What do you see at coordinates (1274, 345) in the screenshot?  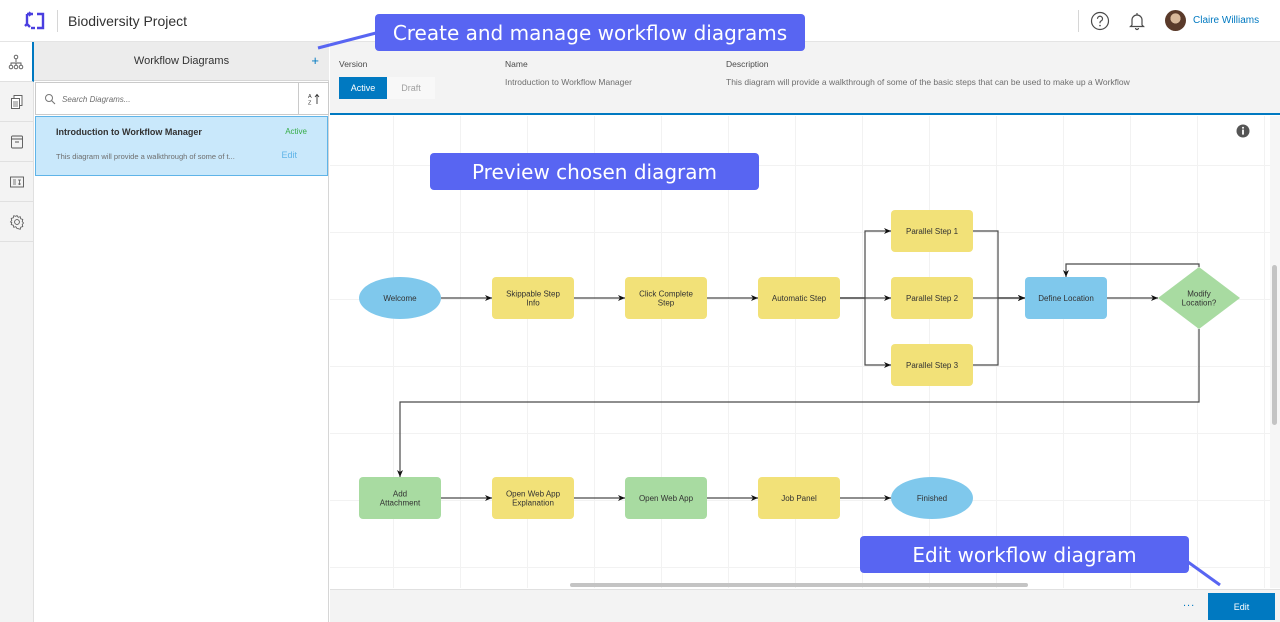 I see `vertical-scrollbar-thumb` at bounding box center [1274, 345].